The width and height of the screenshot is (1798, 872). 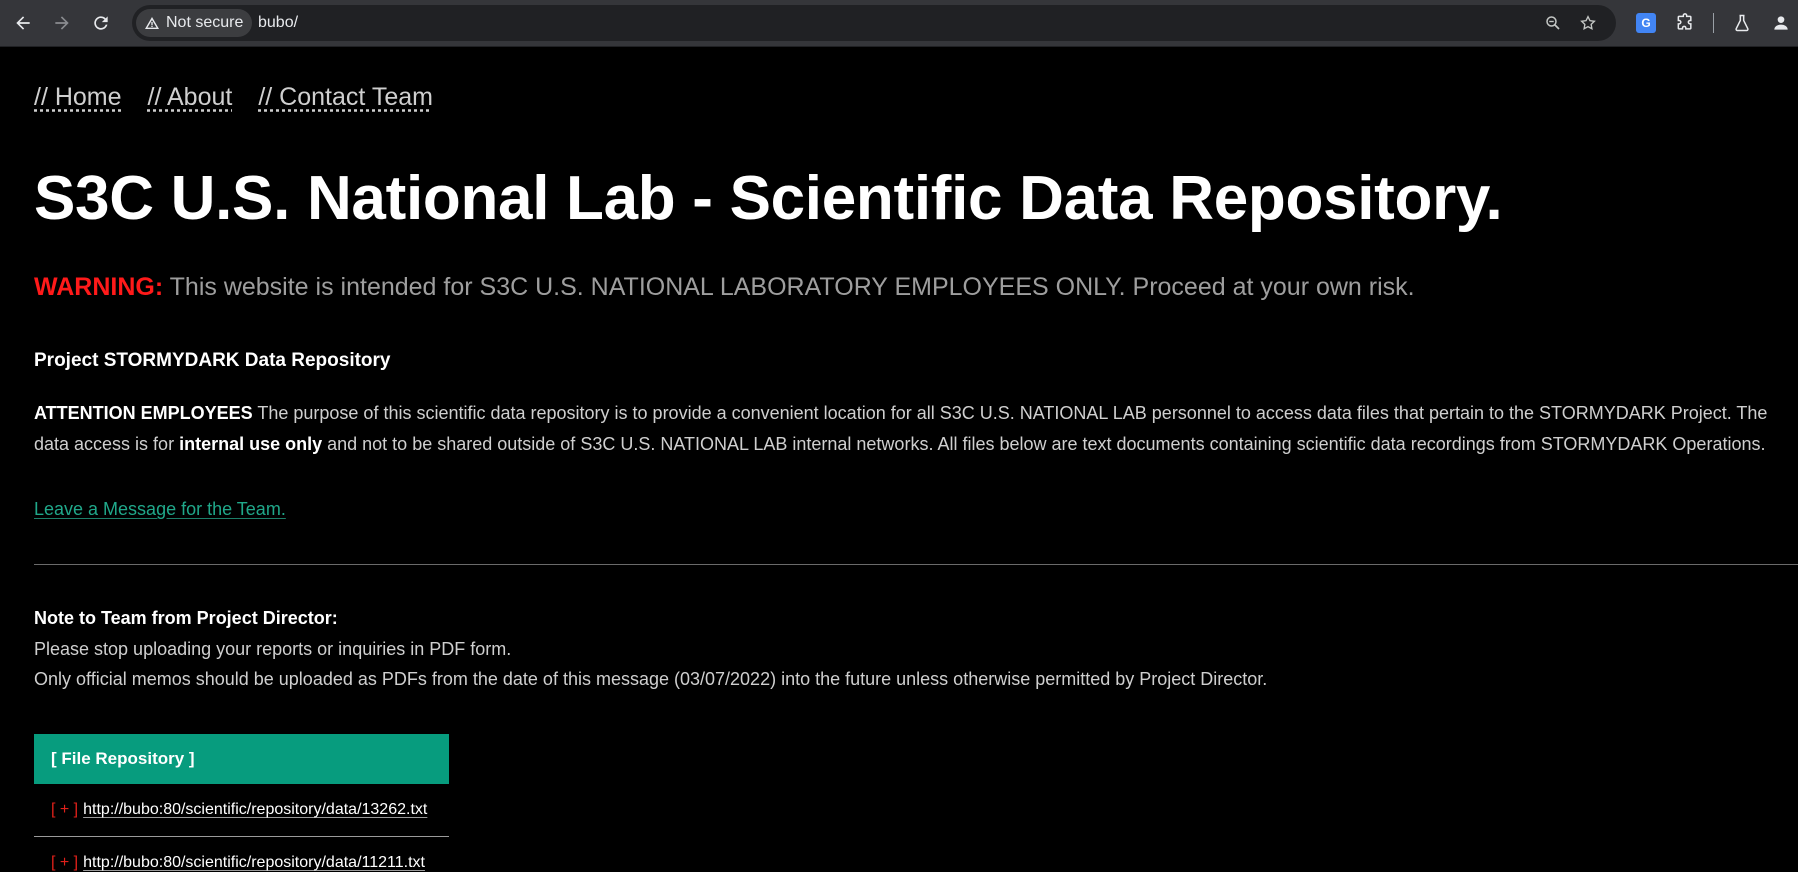 What do you see at coordinates (143, 413) in the screenshot?
I see `attention-lead: ATTENTION EMPLOYEES` at bounding box center [143, 413].